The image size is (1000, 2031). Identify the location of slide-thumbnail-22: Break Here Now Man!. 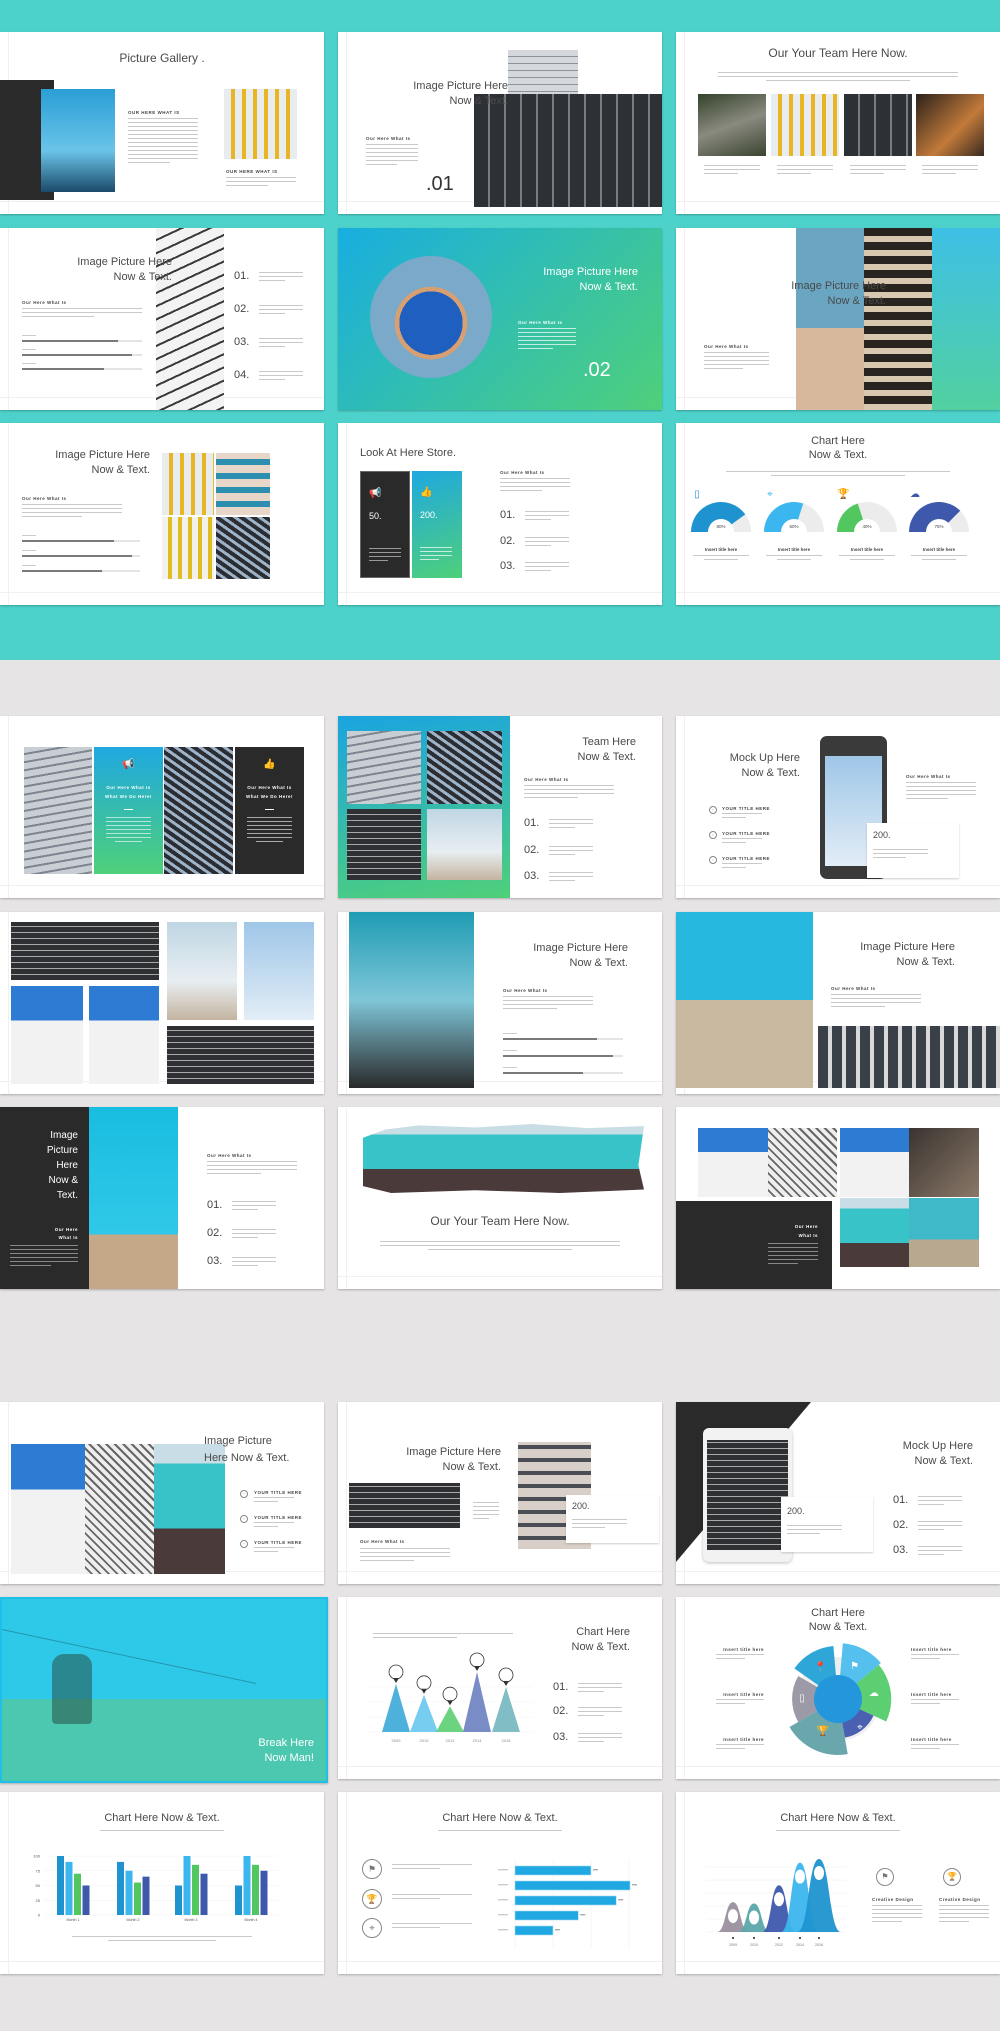
(164, 1690).